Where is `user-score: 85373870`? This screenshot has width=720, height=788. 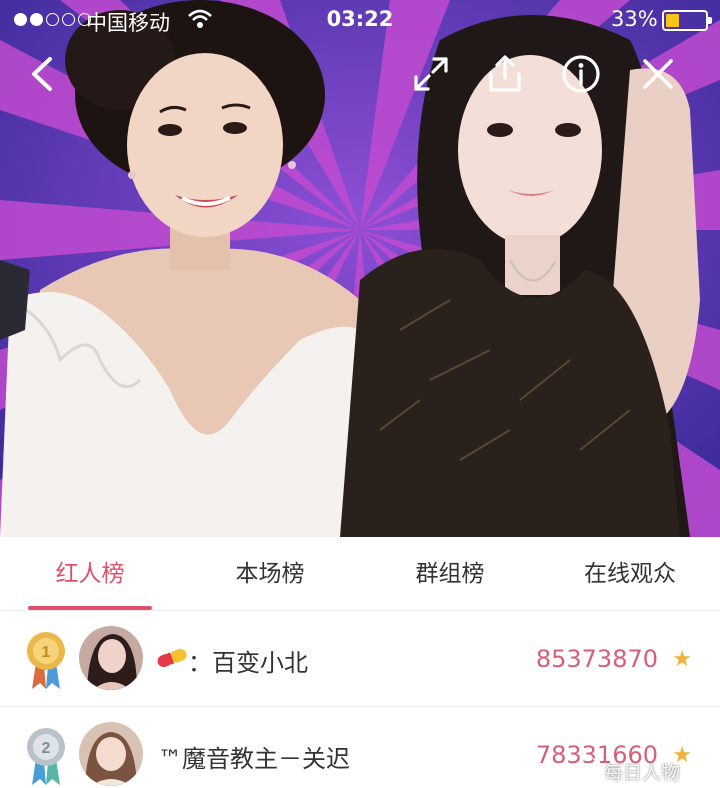 user-score: 85373870 is located at coordinates (596, 659).